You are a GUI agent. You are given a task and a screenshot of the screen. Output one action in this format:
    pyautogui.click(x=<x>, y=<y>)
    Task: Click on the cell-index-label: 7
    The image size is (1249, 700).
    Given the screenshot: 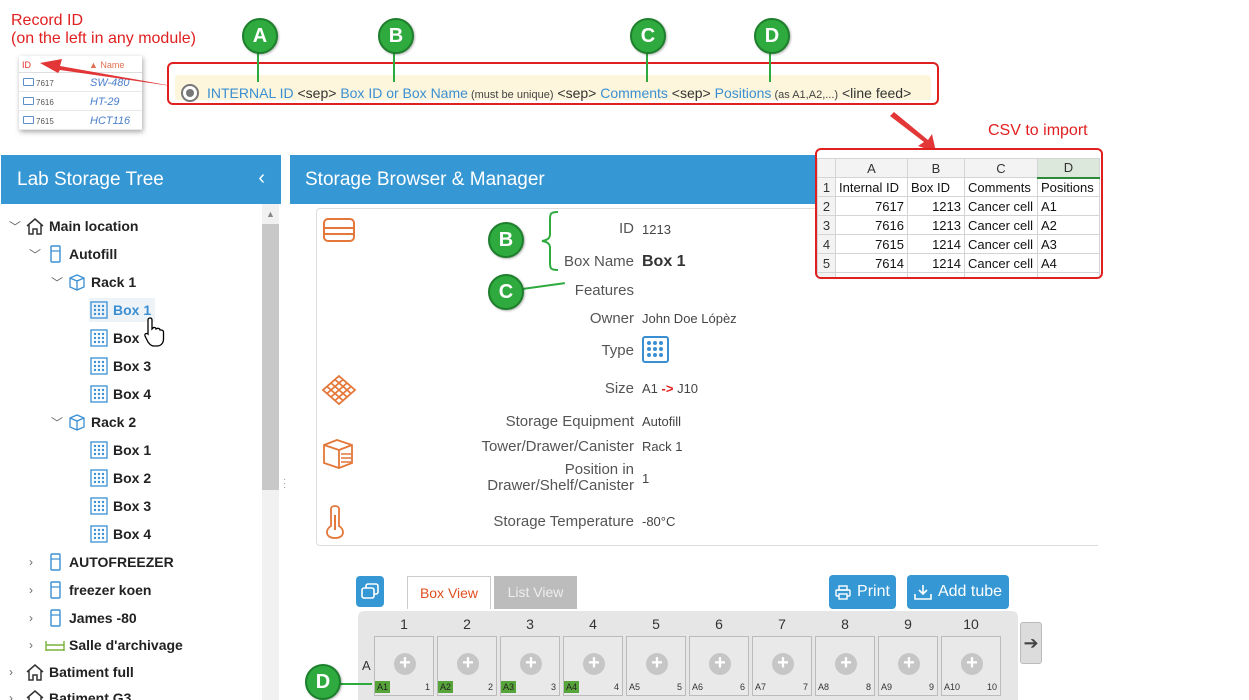 What is the action you would take?
    pyautogui.click(x=805, y=687)
    